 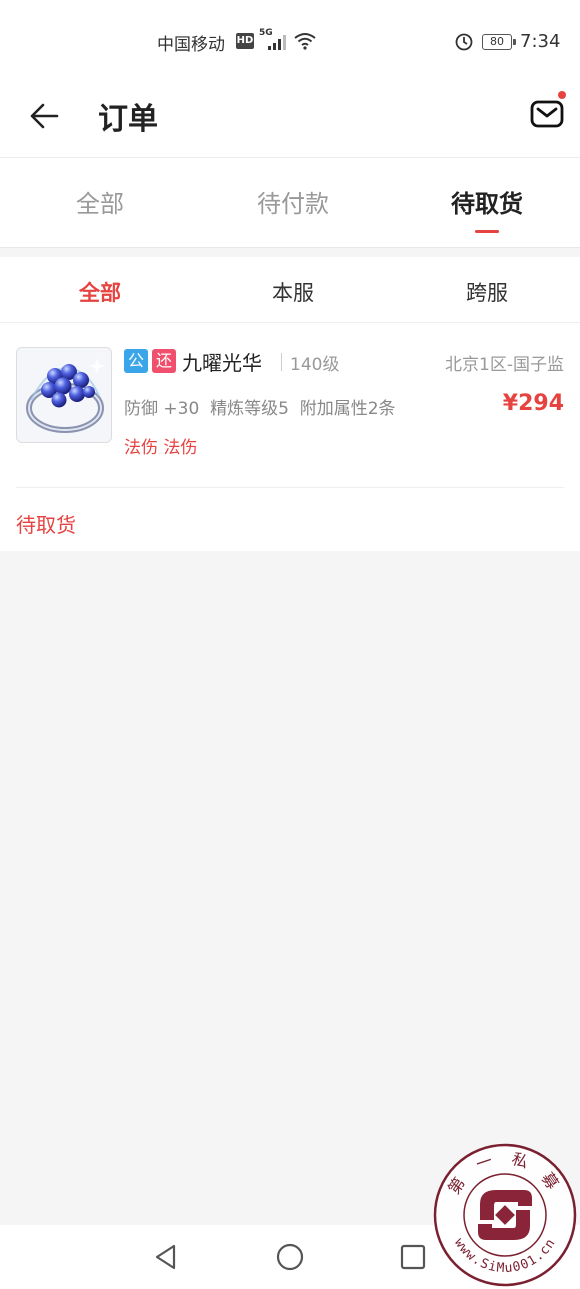 What do you see at coordinates (260, 409) in the screenshot?
I see `item-attributes: 防御 +30 精炼等级5 附加属性2条` at bounding box center [260, 409].